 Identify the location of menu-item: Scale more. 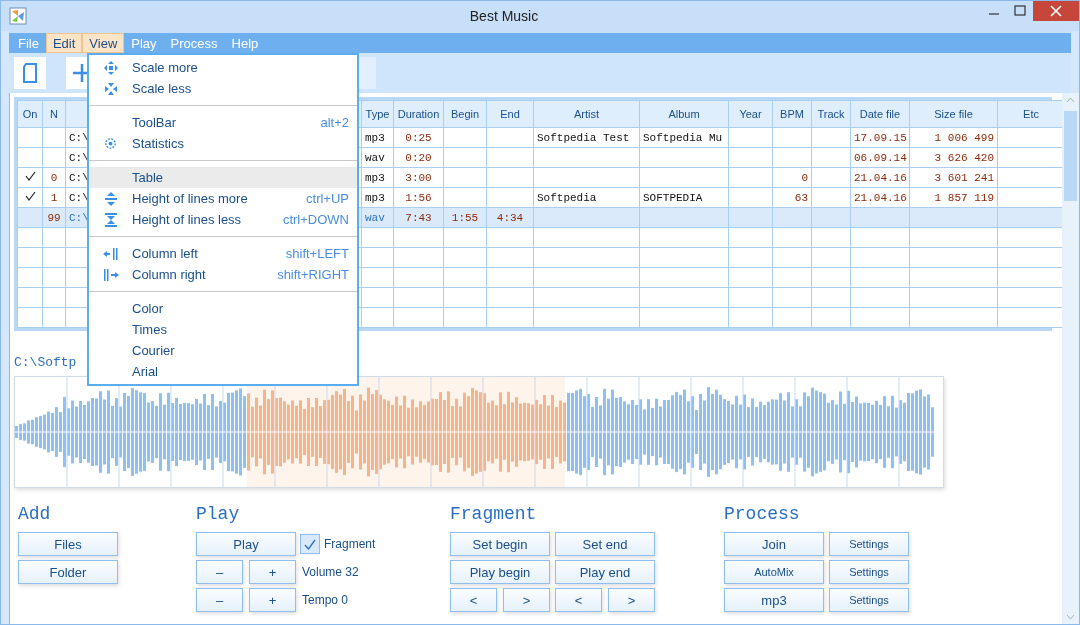
(223, 67).